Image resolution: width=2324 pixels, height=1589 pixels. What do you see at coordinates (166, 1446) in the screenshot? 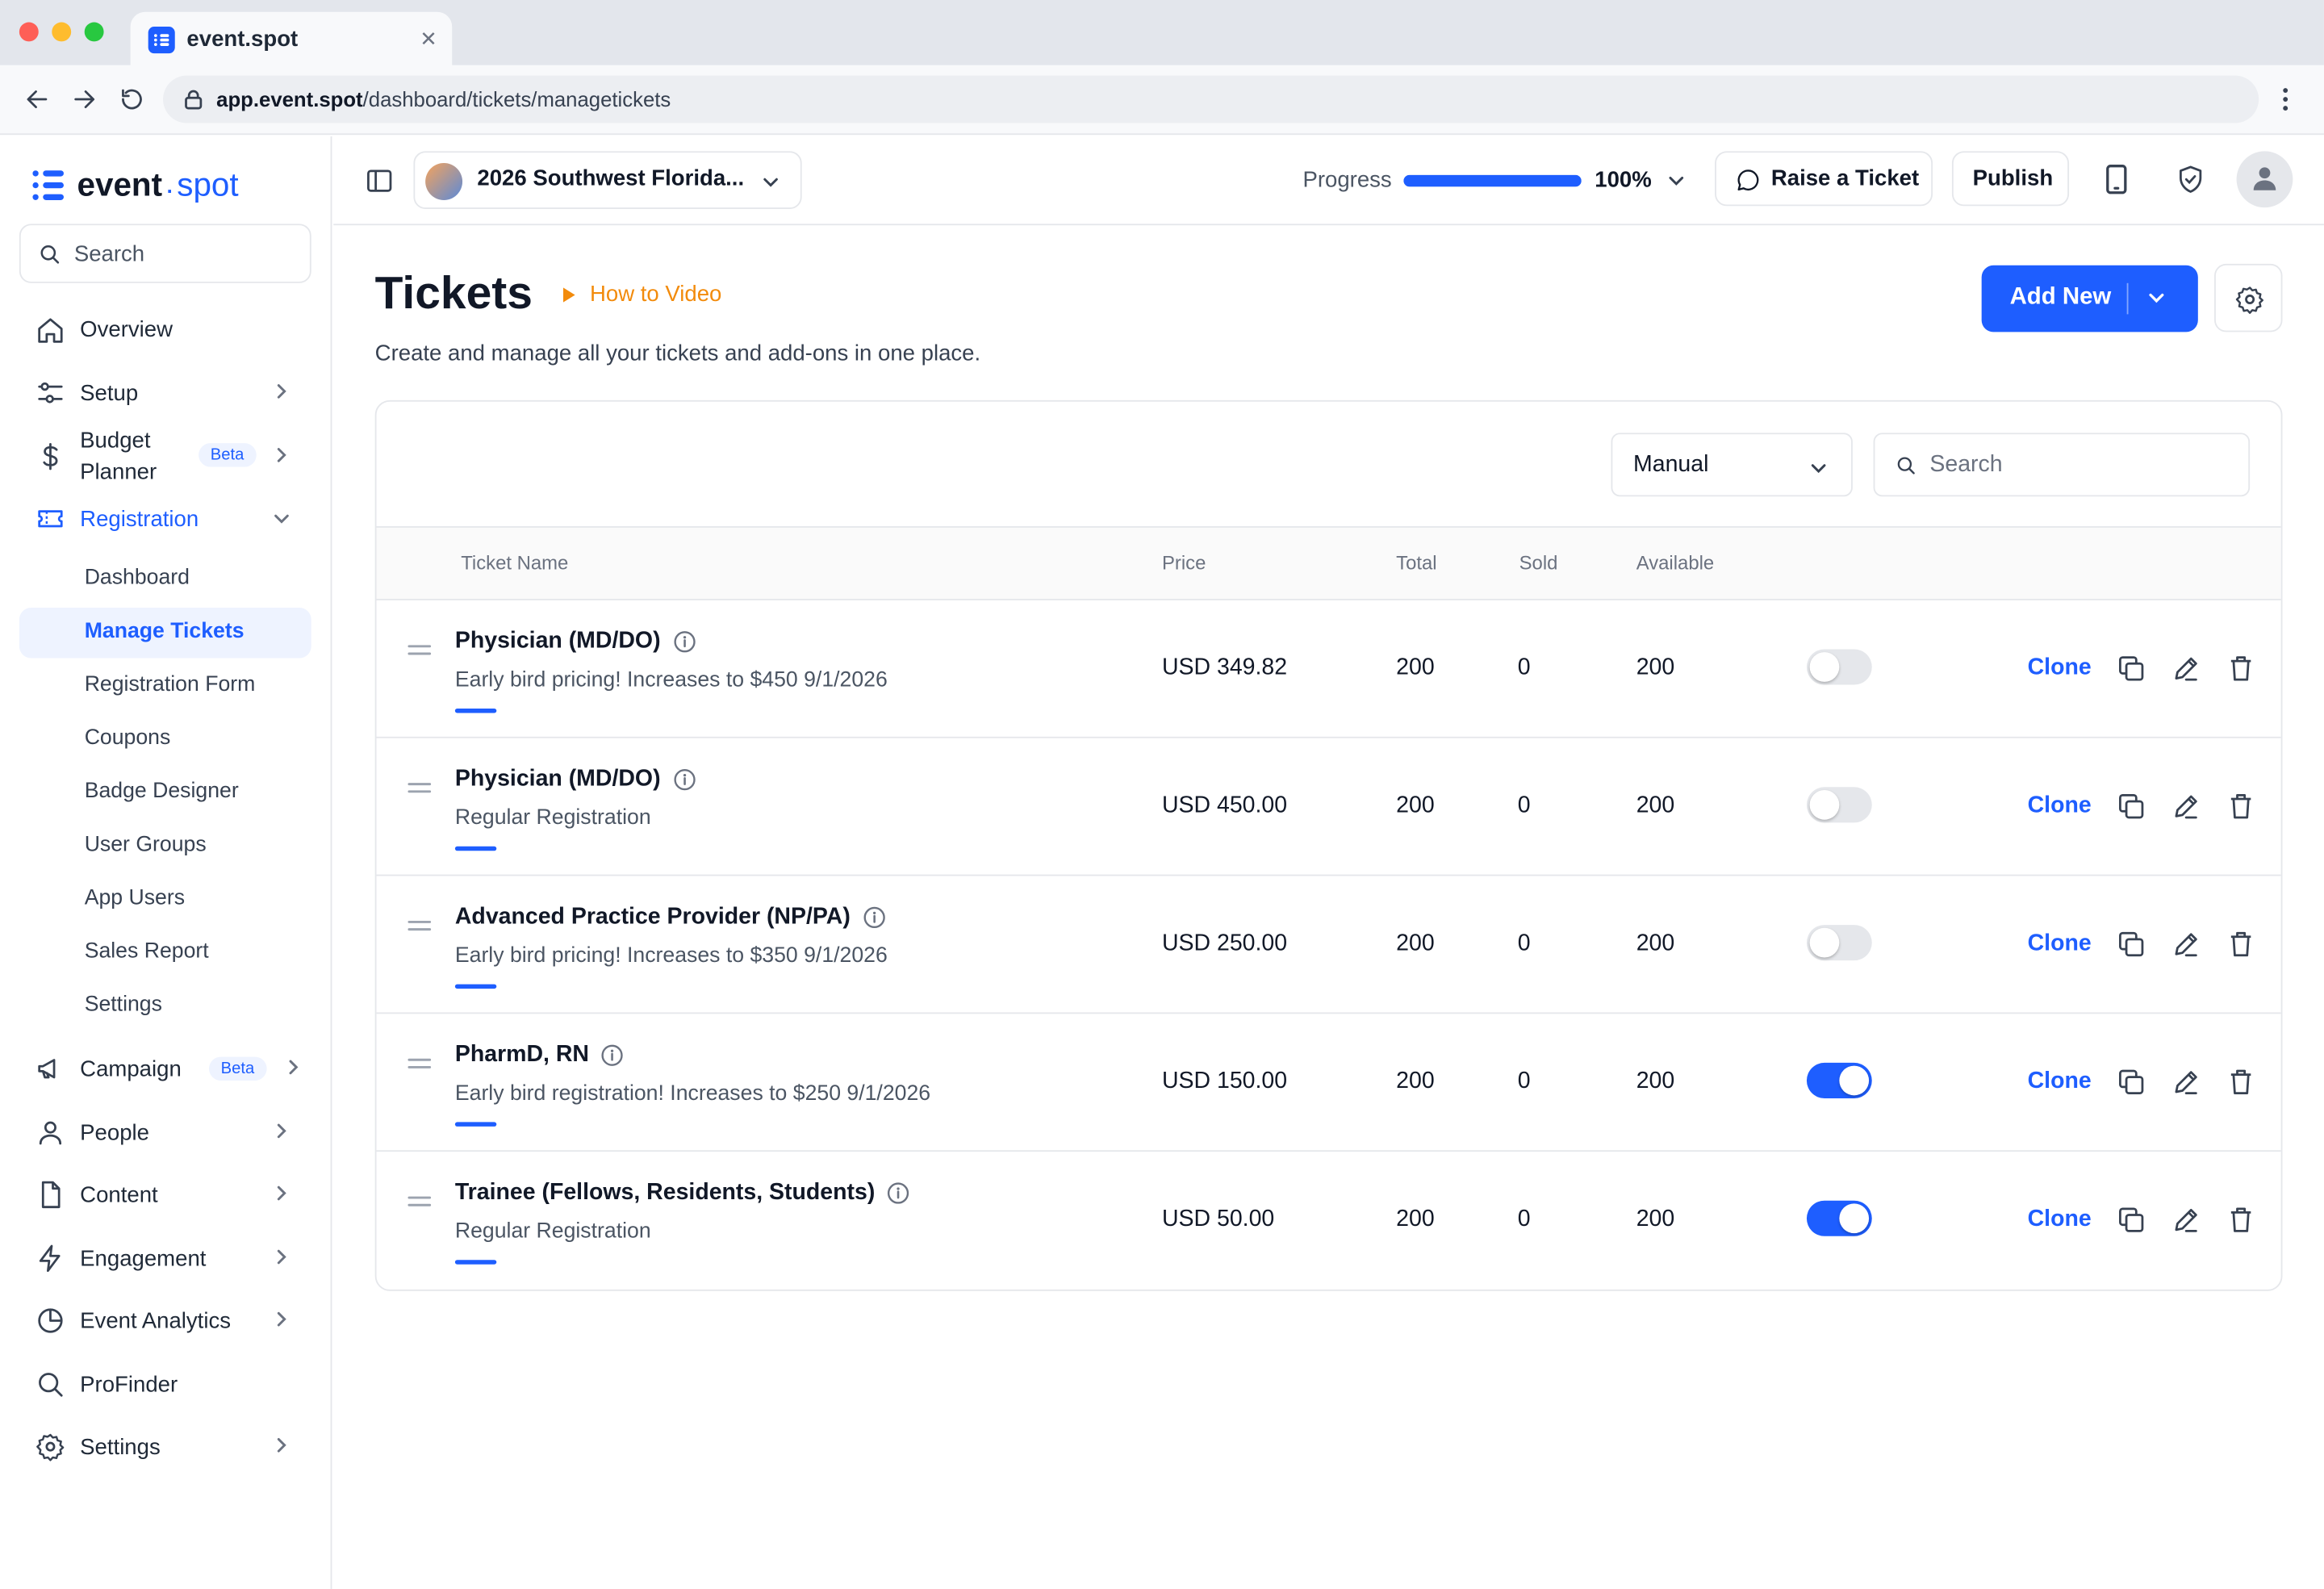
I see `sidebar-item-settings: Settings` at bounding box center [166, 1446].